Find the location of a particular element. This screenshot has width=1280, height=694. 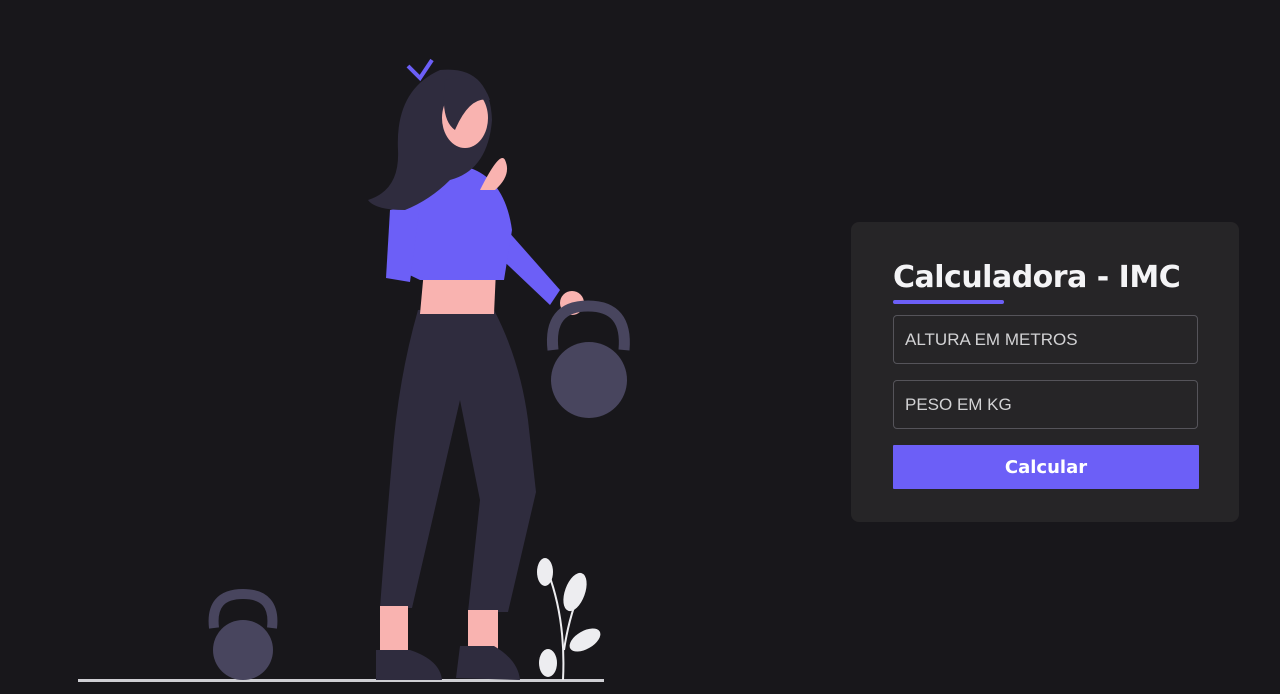

calculate-button: Calcular is located at coordinates (1046, 467).